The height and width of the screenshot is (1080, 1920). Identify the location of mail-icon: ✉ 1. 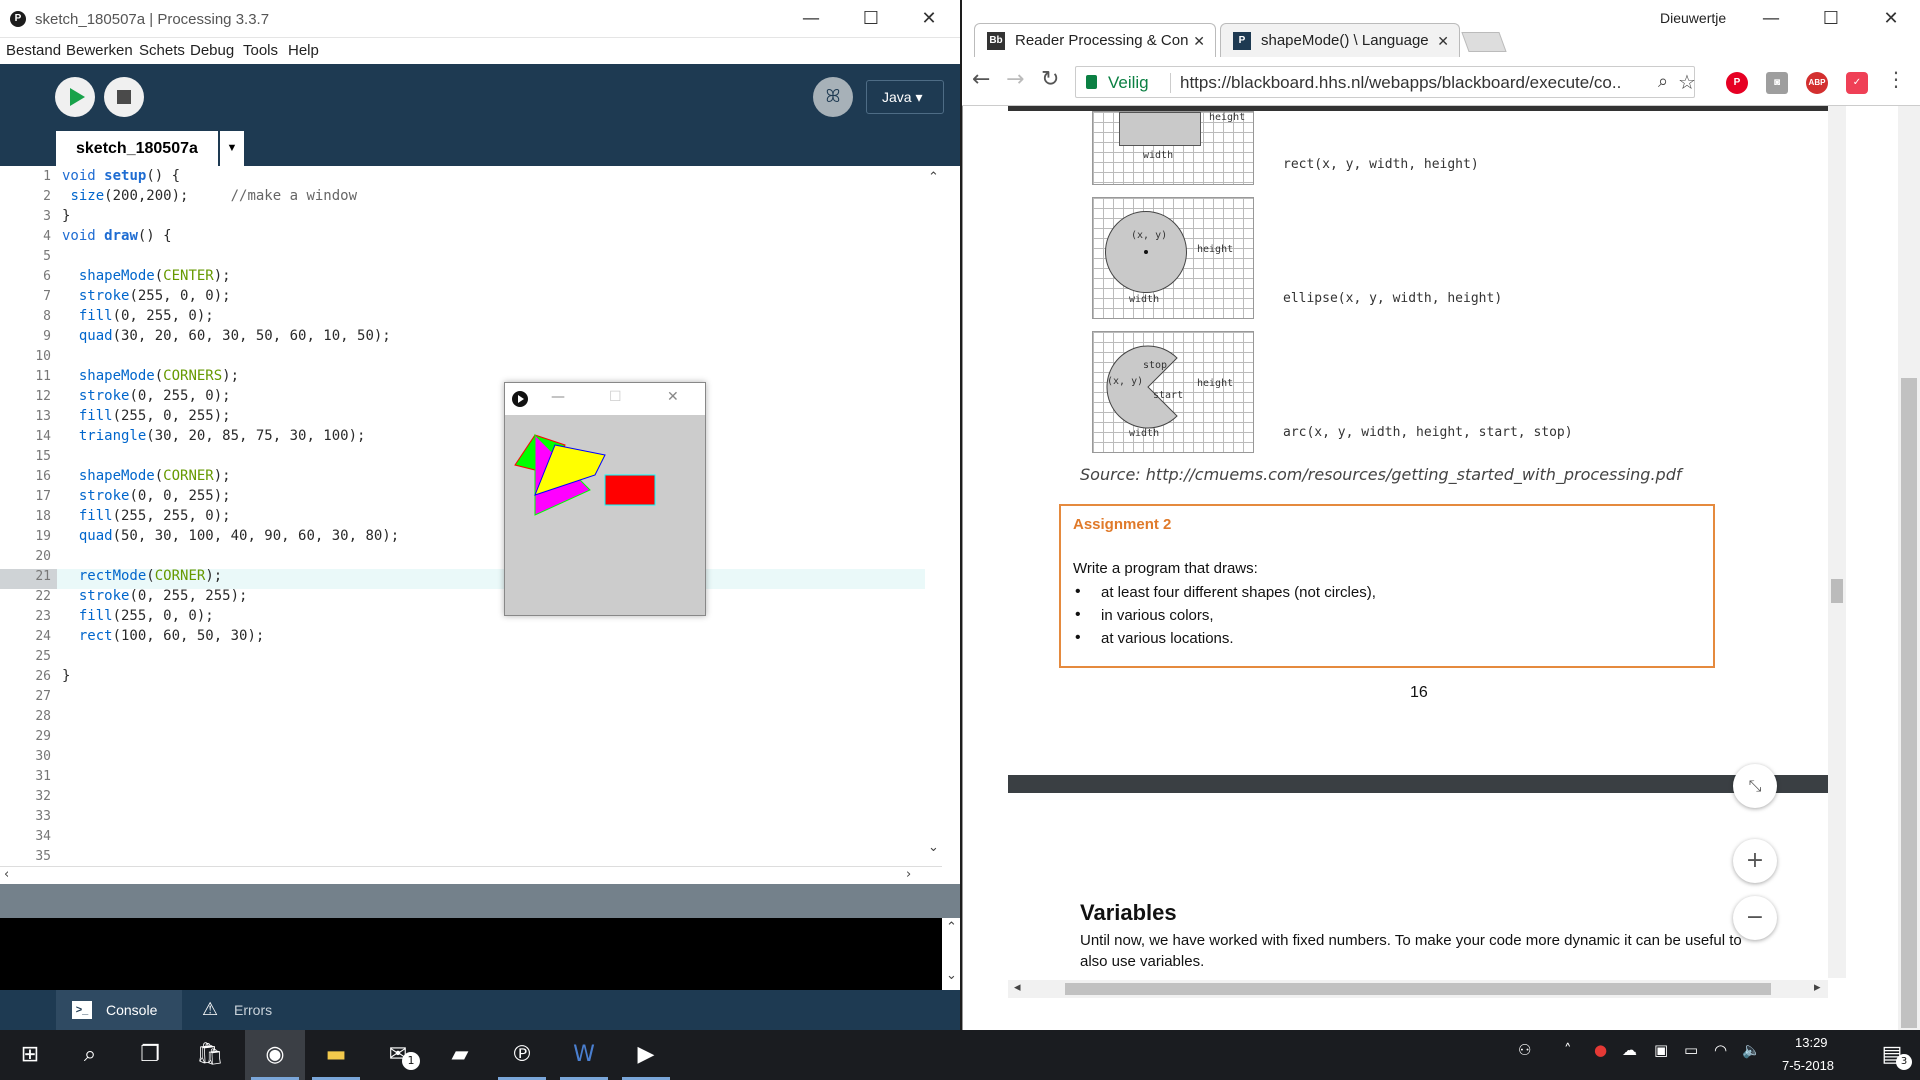
(398, 1055).